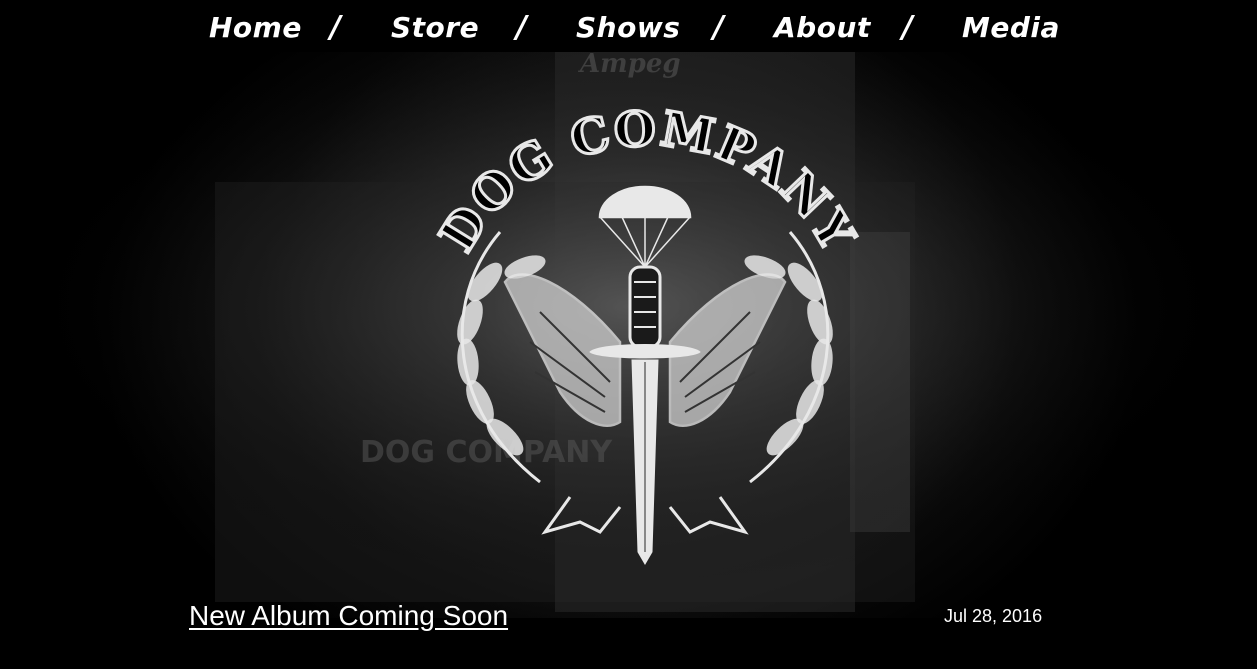  I want to click on main-navigation: Home / Store / Shows / About / Media, so click(628, 26).